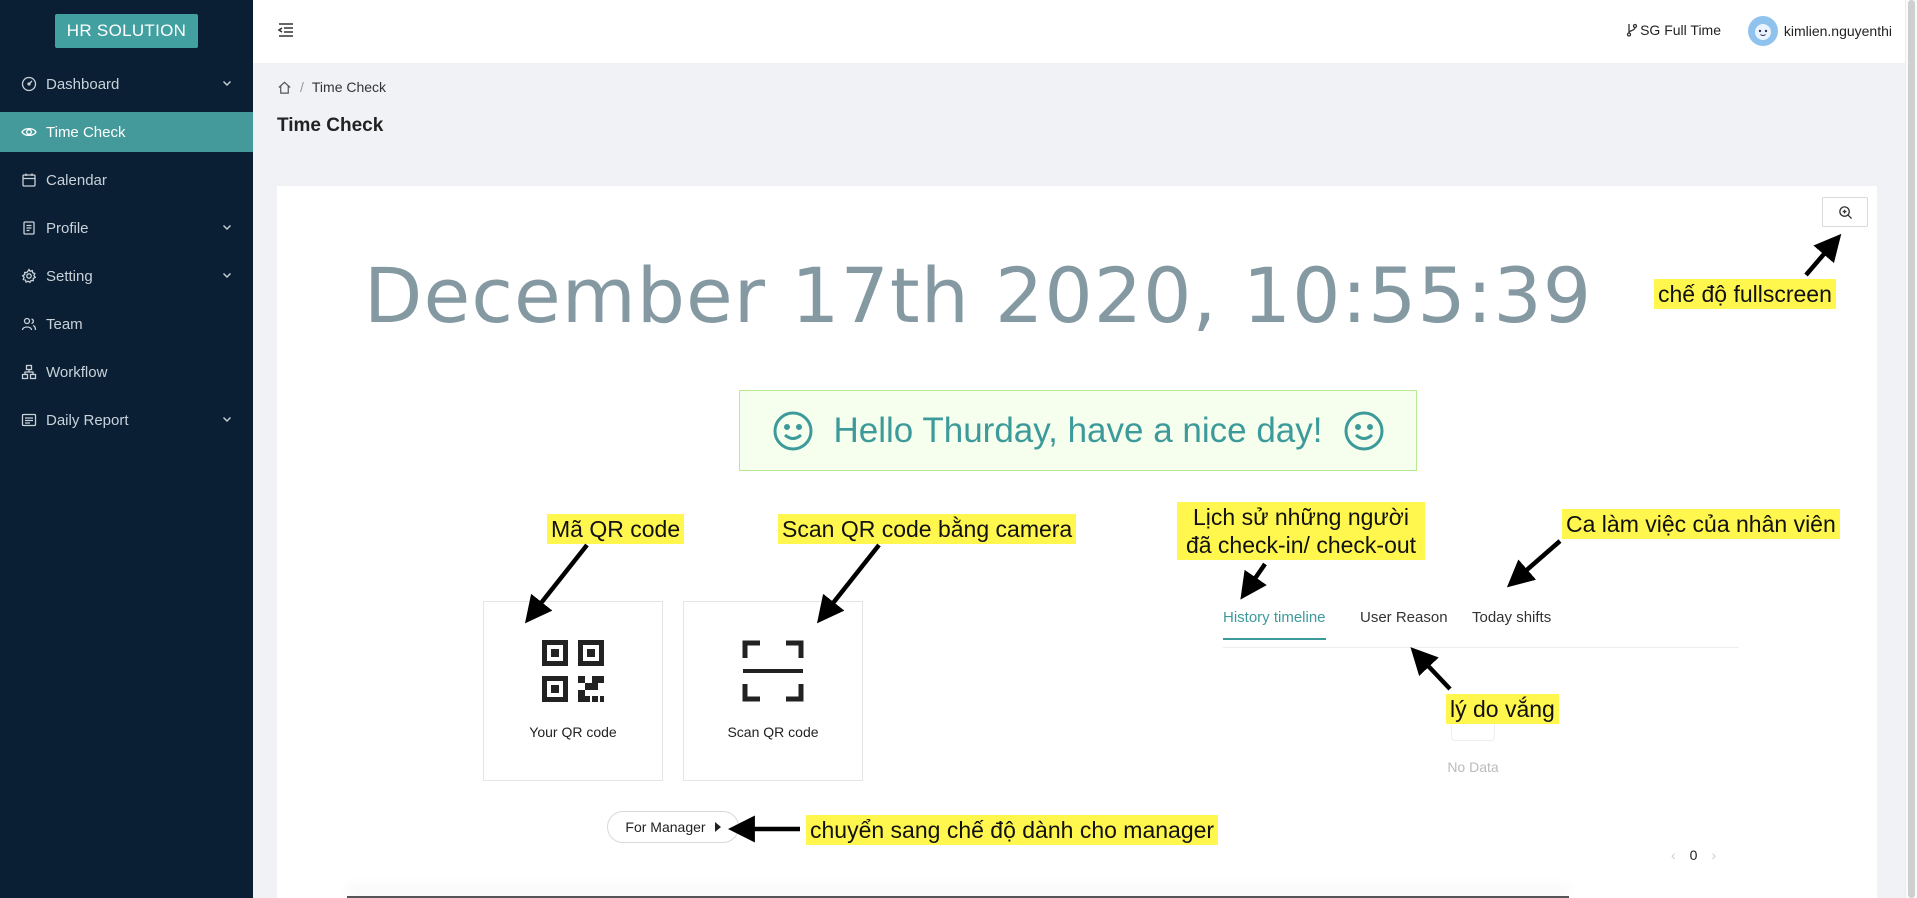  Describe the element at coordinates (29, 180) in the screenshot. I see `calendar-icon` at that location.